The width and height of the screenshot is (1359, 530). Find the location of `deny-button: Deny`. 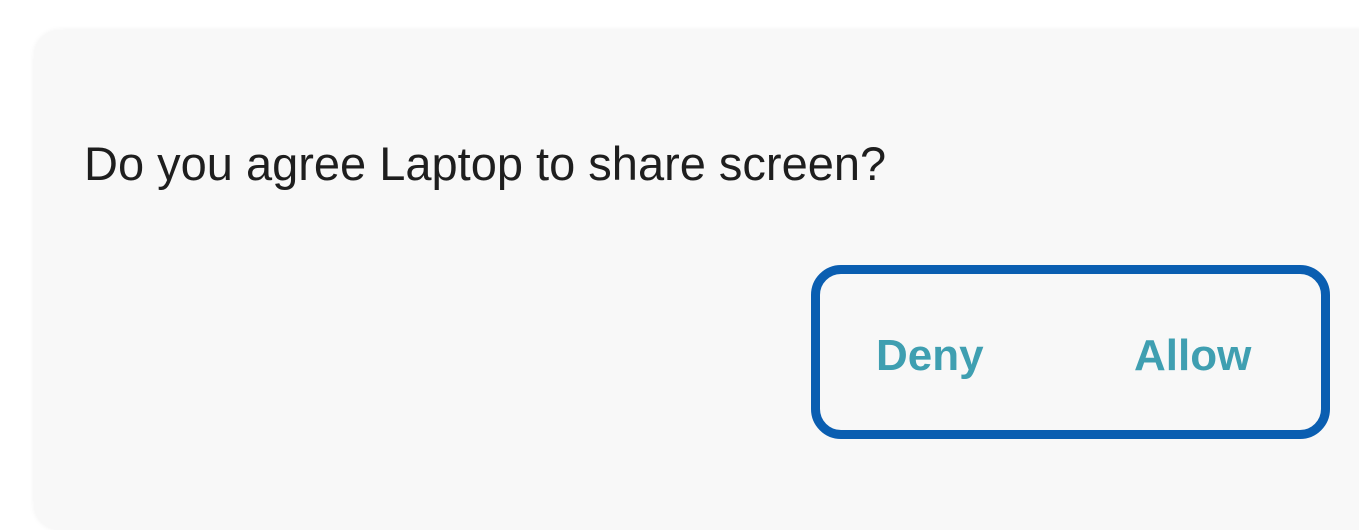

deny-button: Deny is located at coordinates (930, 356).